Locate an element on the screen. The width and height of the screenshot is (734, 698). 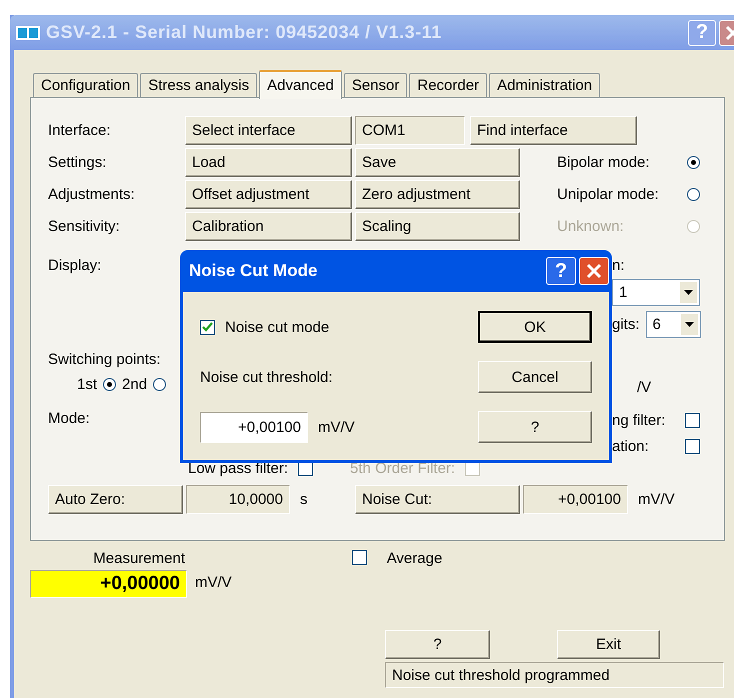
dialog-title: Noise Cut Mode is located at coordinates (253, 271).